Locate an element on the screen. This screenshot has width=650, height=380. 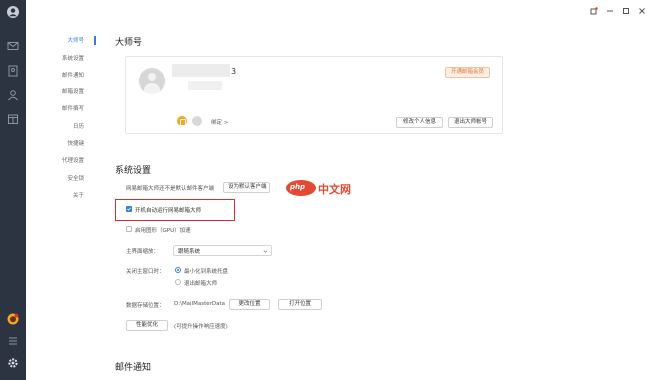
master-section-title: 大师号 is located at coordinates (129, 43).